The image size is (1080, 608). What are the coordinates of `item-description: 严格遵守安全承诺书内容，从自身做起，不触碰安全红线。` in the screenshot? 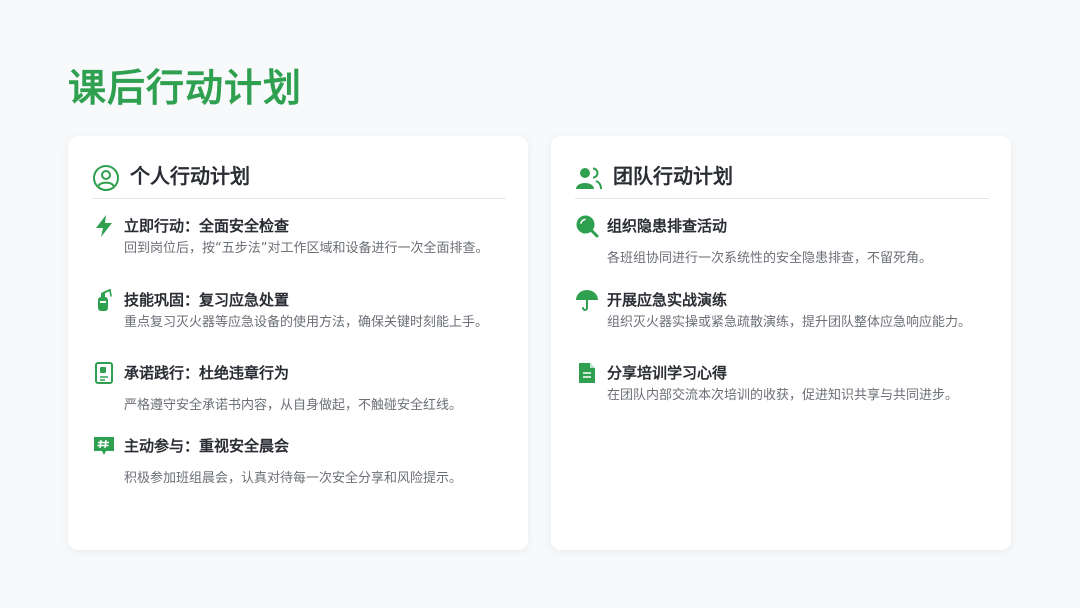 It's located at (293, 405).